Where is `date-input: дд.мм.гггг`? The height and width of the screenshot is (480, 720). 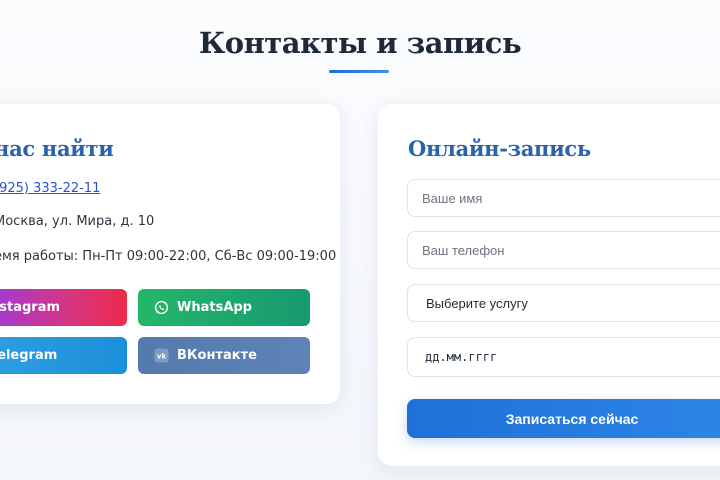 date-input: дд.мм.гггг is located at coordinates (563, 357).